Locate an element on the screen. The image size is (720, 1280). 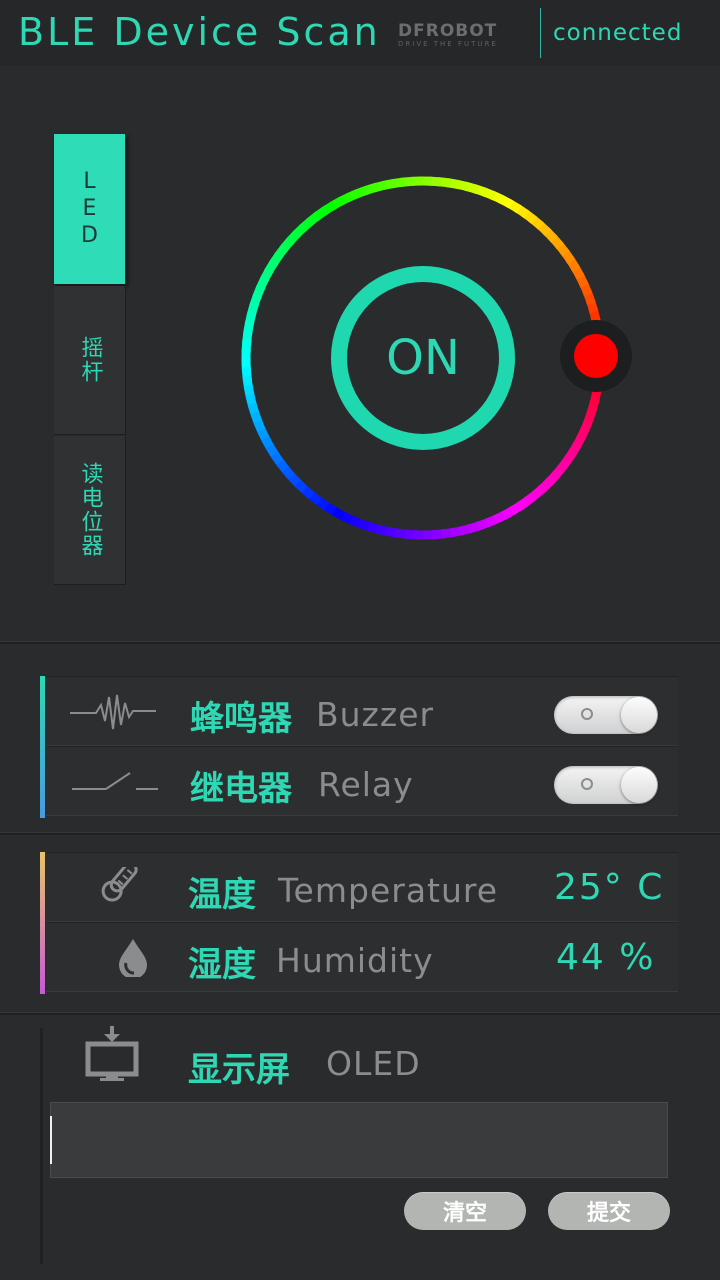
text-cursor is located at coordinates (51, 1140).